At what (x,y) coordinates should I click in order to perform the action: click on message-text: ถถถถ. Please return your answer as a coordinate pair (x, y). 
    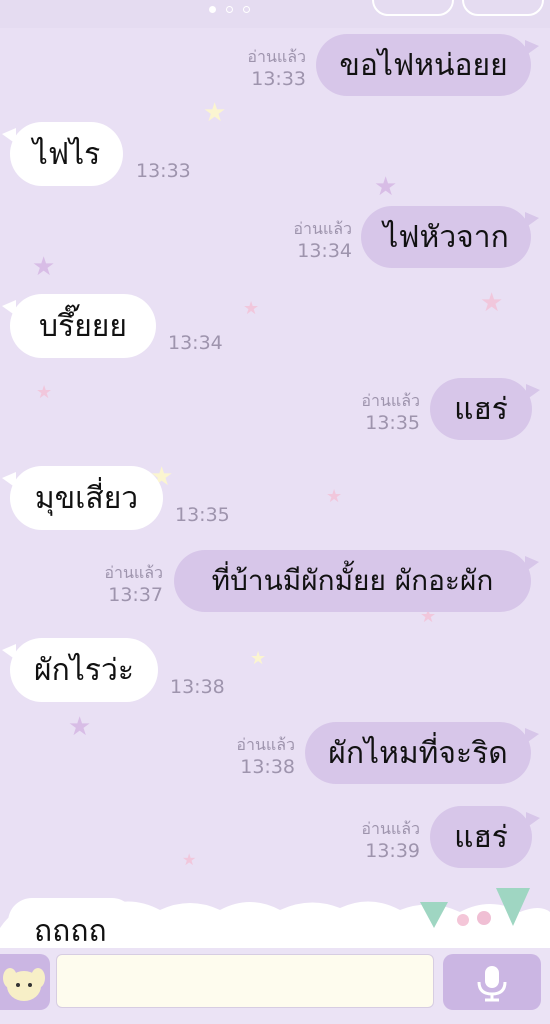
    Looking at the image, I should click on (70, 930).